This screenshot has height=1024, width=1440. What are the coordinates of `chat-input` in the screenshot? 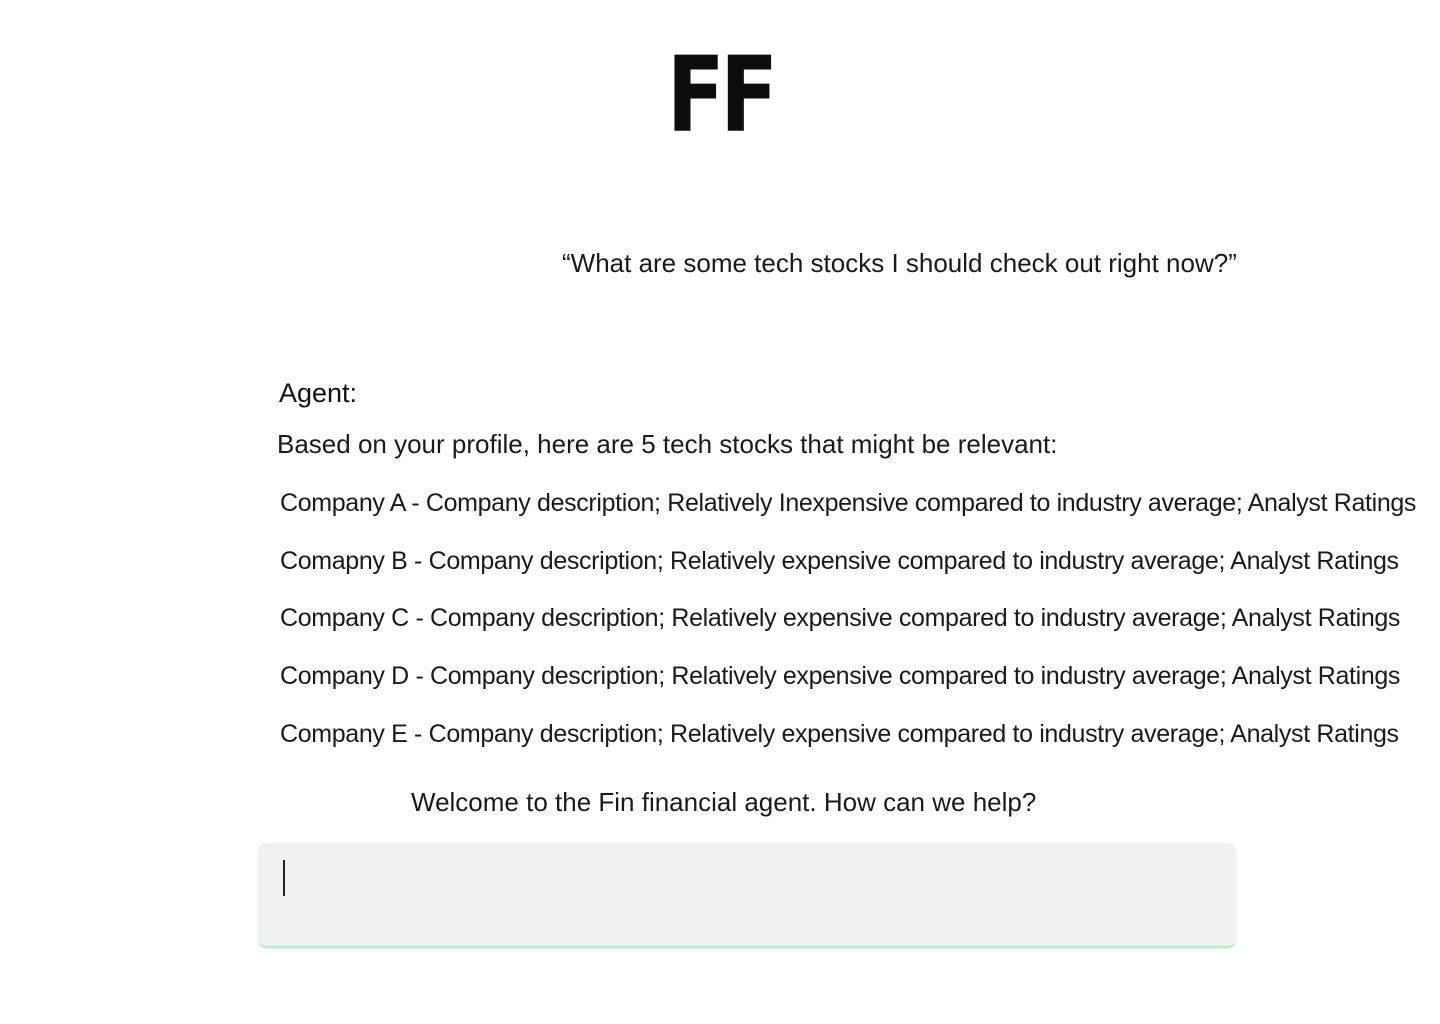 It's located at (747, 894).